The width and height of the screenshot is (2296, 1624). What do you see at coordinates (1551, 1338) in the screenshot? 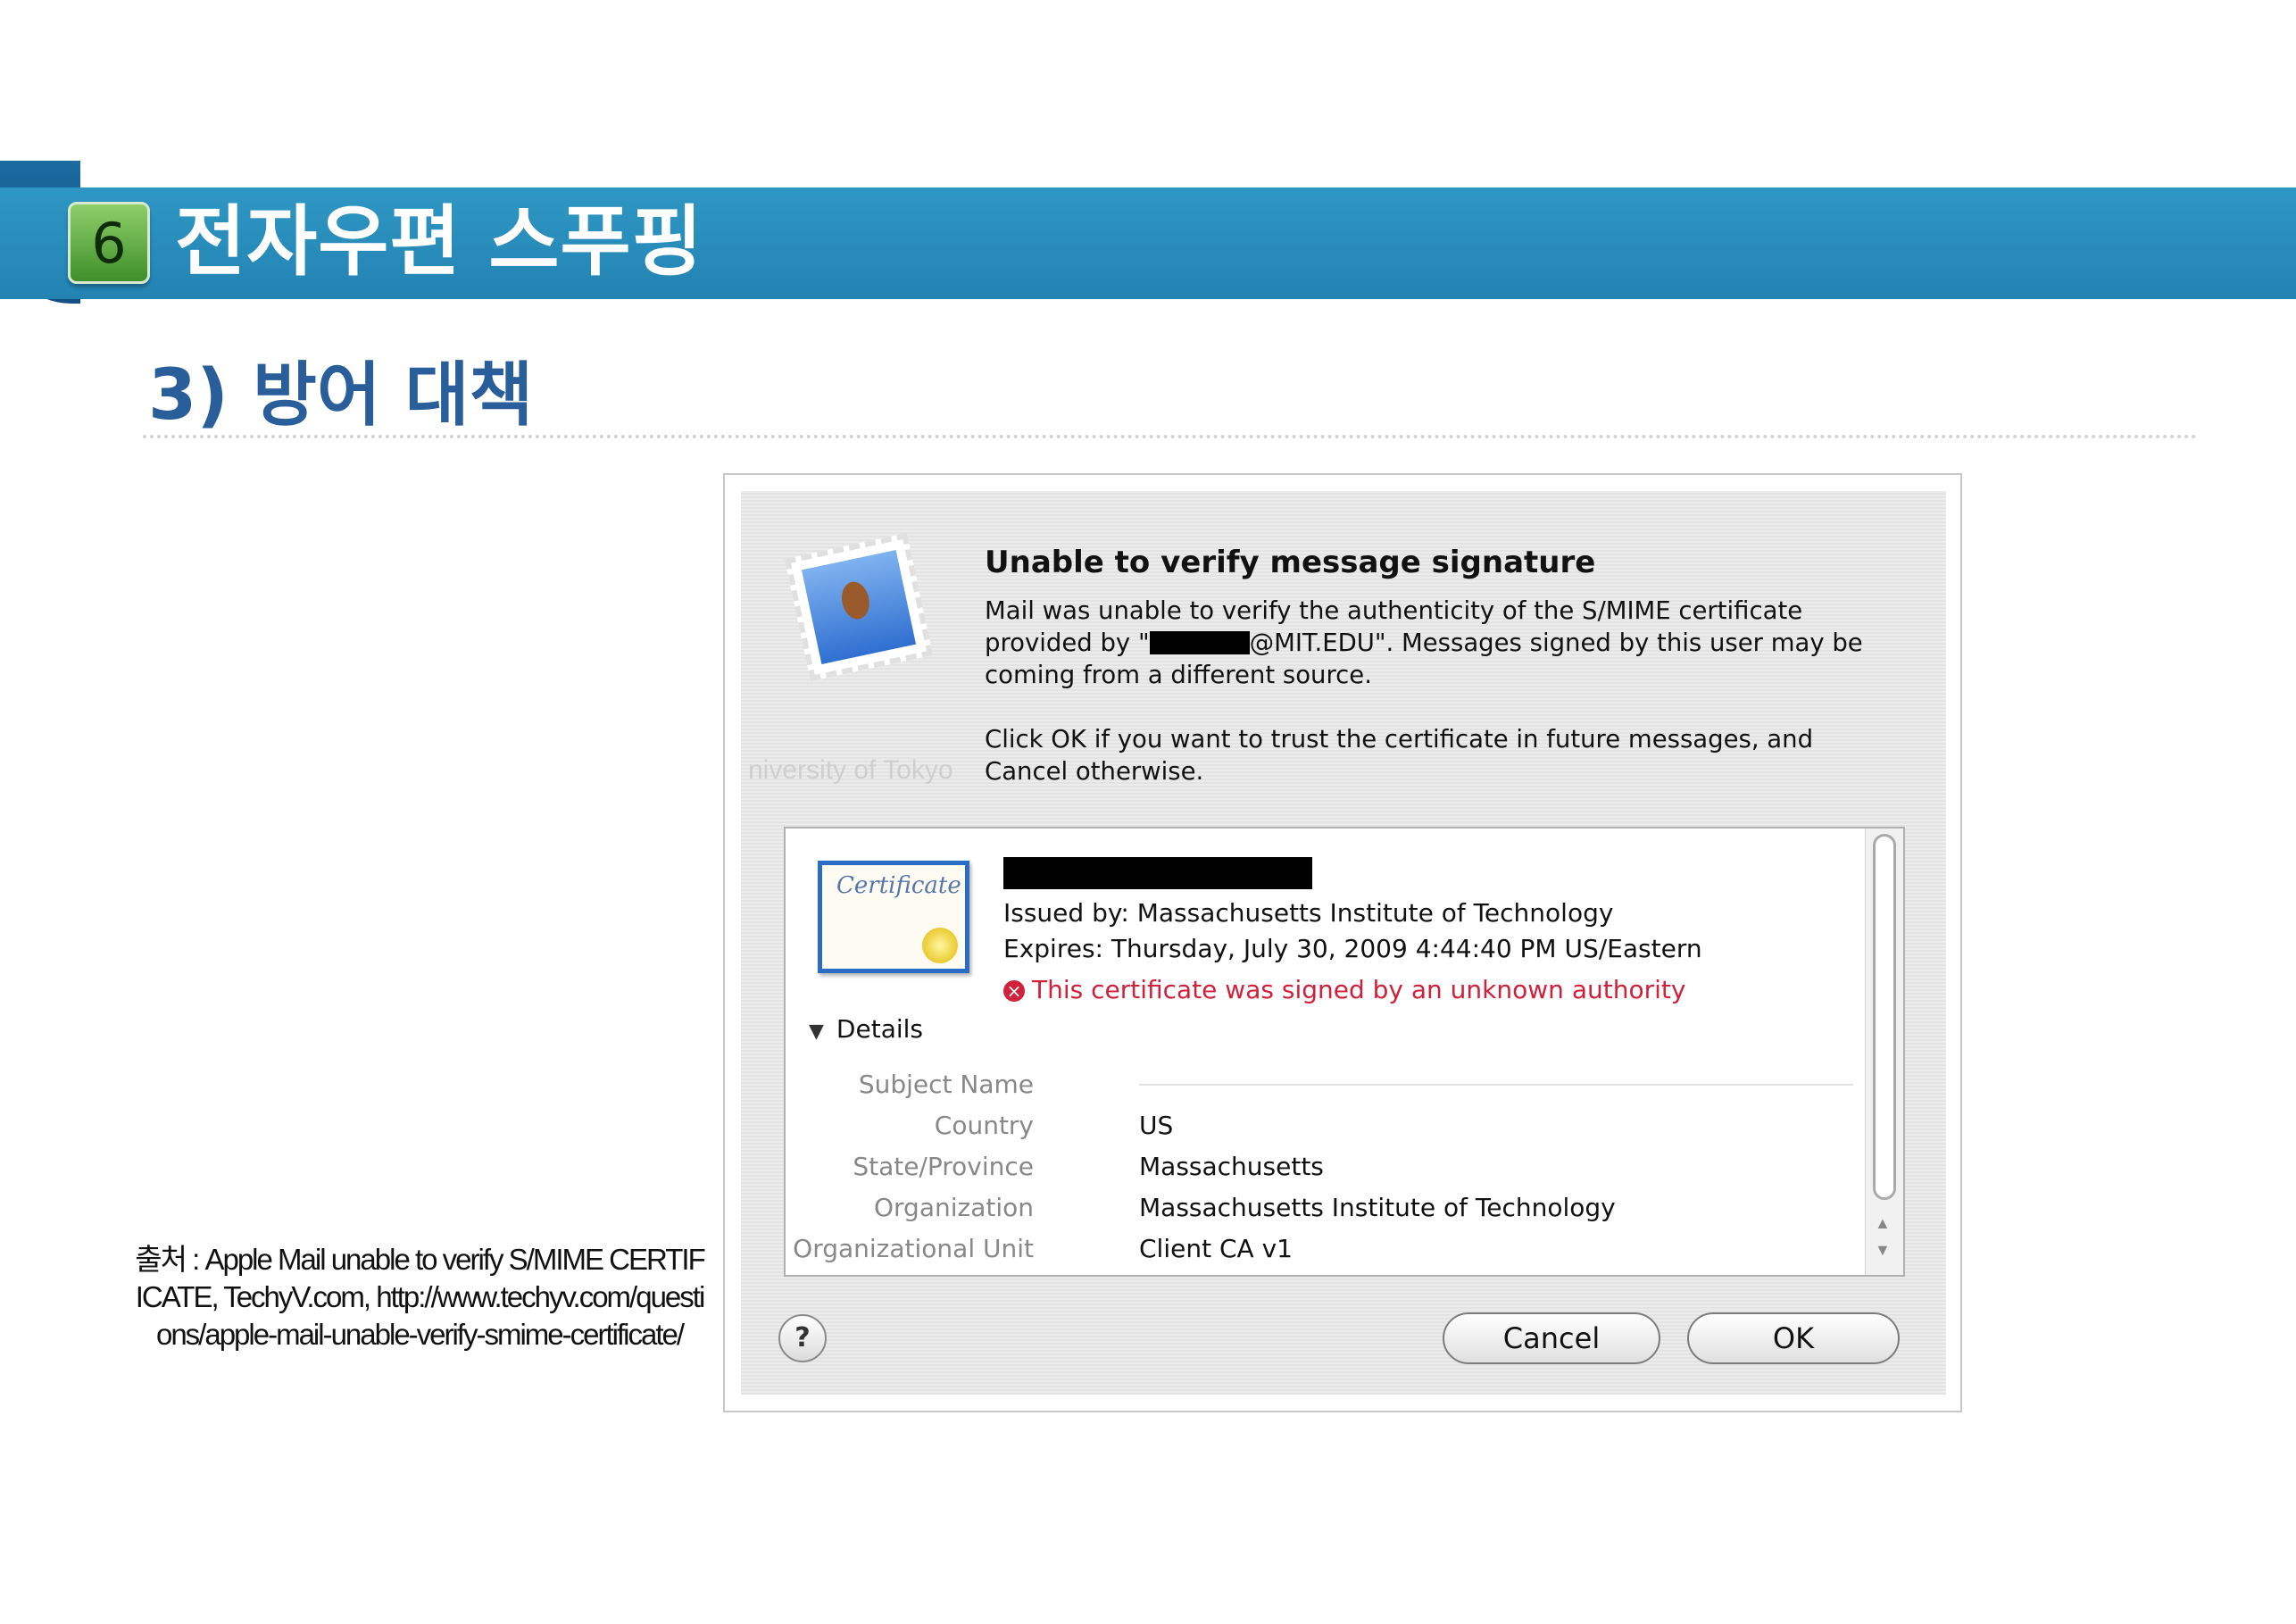
I see `cancel-button: Cancel` at bounding box center [1551, 1338].